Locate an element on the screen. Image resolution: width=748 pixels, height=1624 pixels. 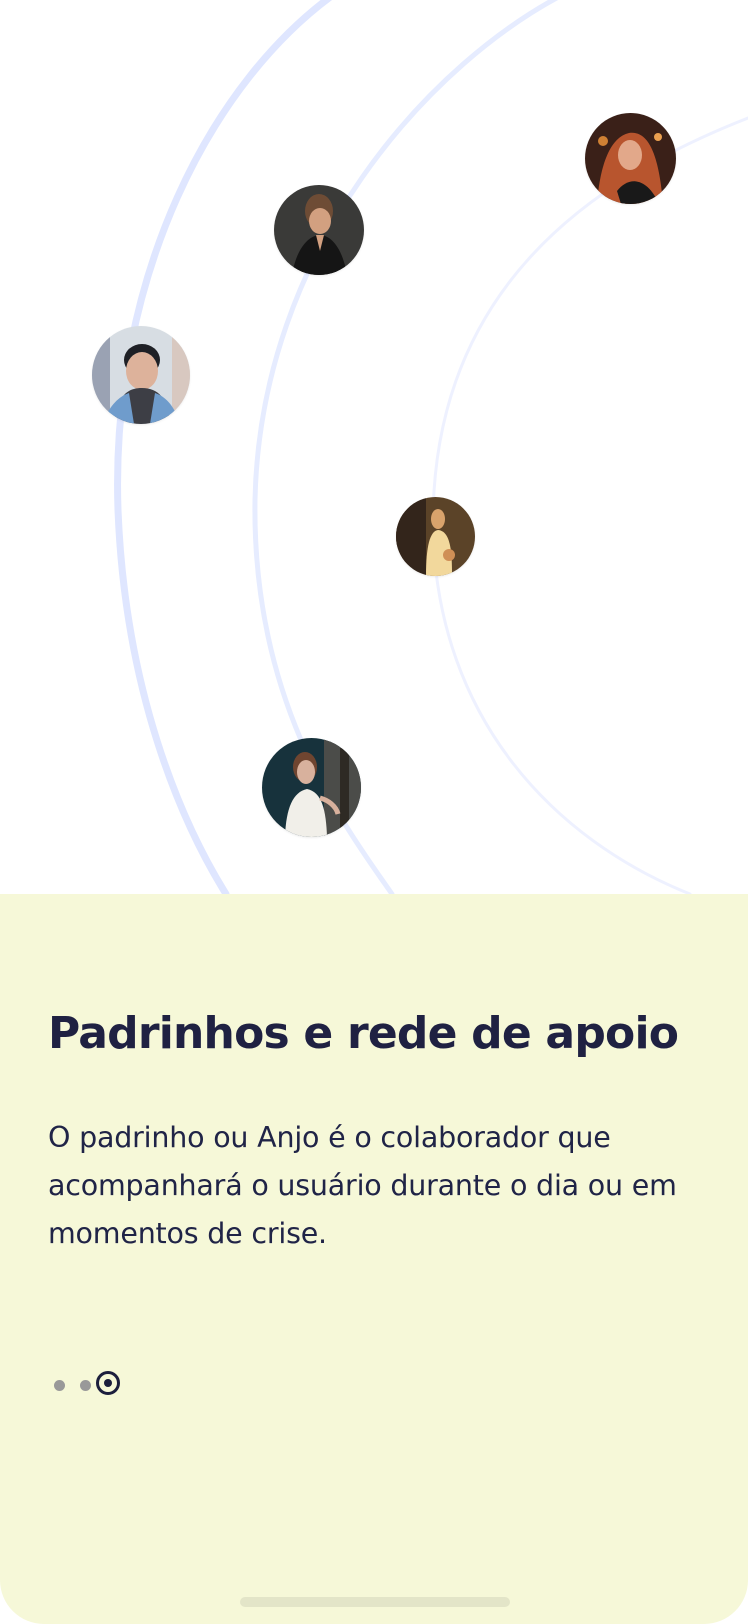
page-indicator is located at coordinates (94, 1386).